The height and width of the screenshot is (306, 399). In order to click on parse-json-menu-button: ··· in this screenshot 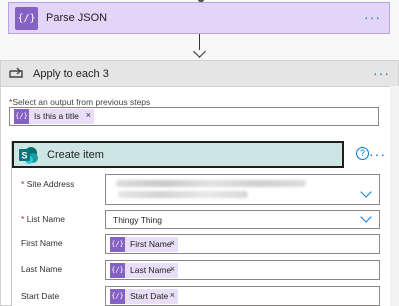, I will do `click(372, 17)`.